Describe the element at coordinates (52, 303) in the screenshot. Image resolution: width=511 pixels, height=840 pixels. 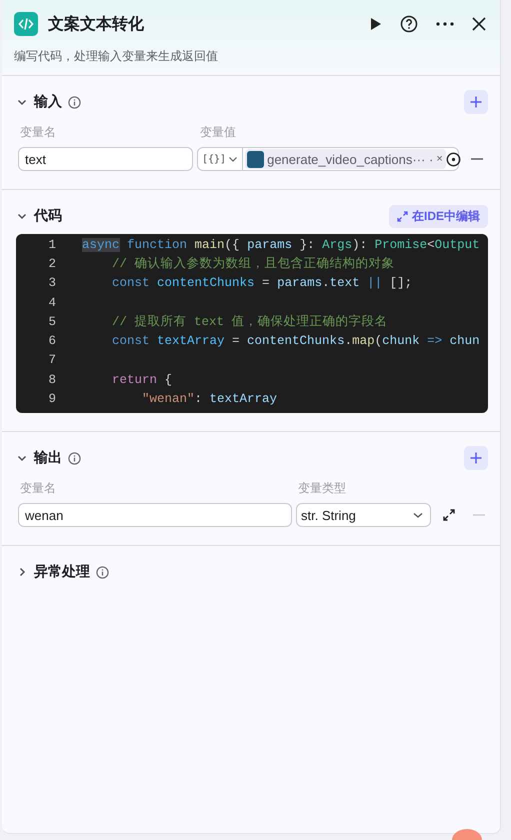
I see `line-number: 4` at that location.